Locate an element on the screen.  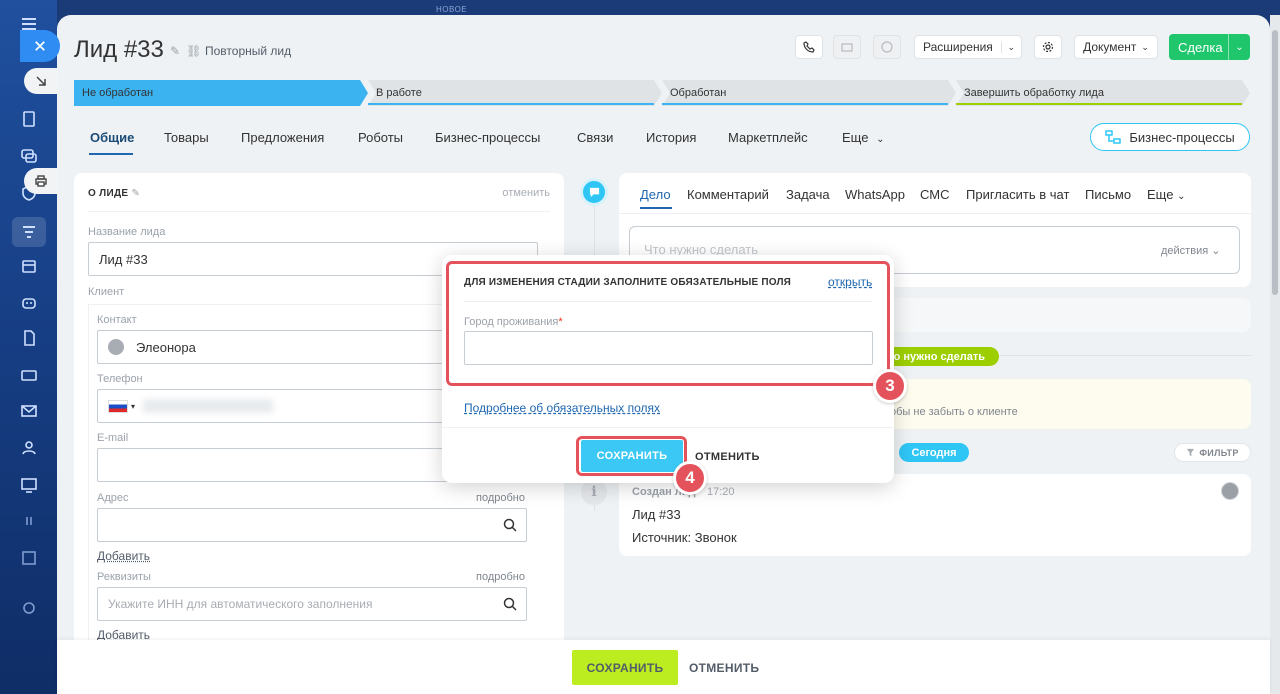
call-button is located at coordinates (809, 47).